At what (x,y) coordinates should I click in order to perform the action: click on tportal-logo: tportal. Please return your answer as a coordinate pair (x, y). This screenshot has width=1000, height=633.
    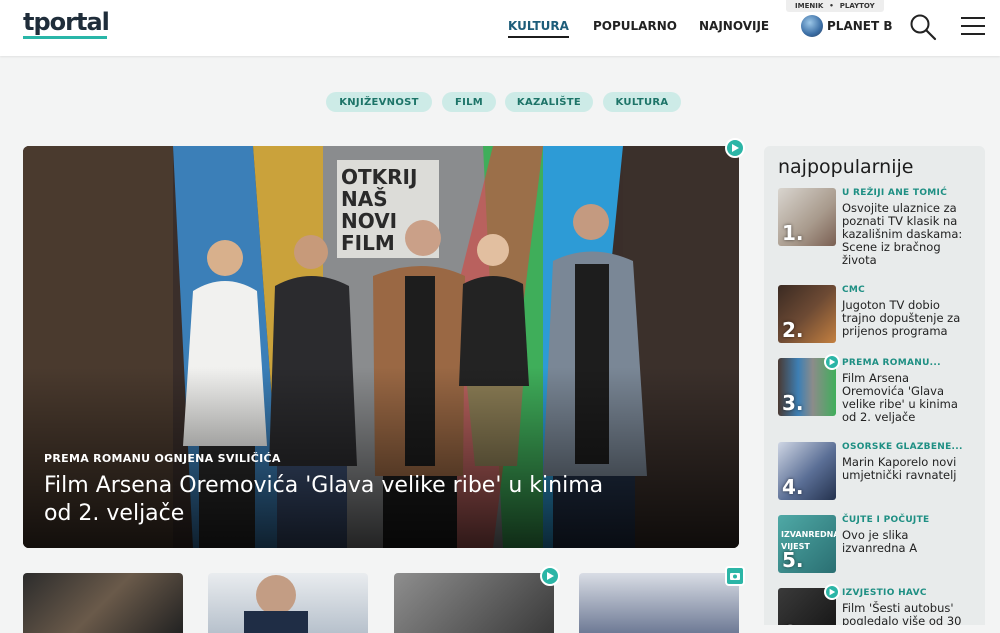
    Looking at the image, I should click on (66, 22).